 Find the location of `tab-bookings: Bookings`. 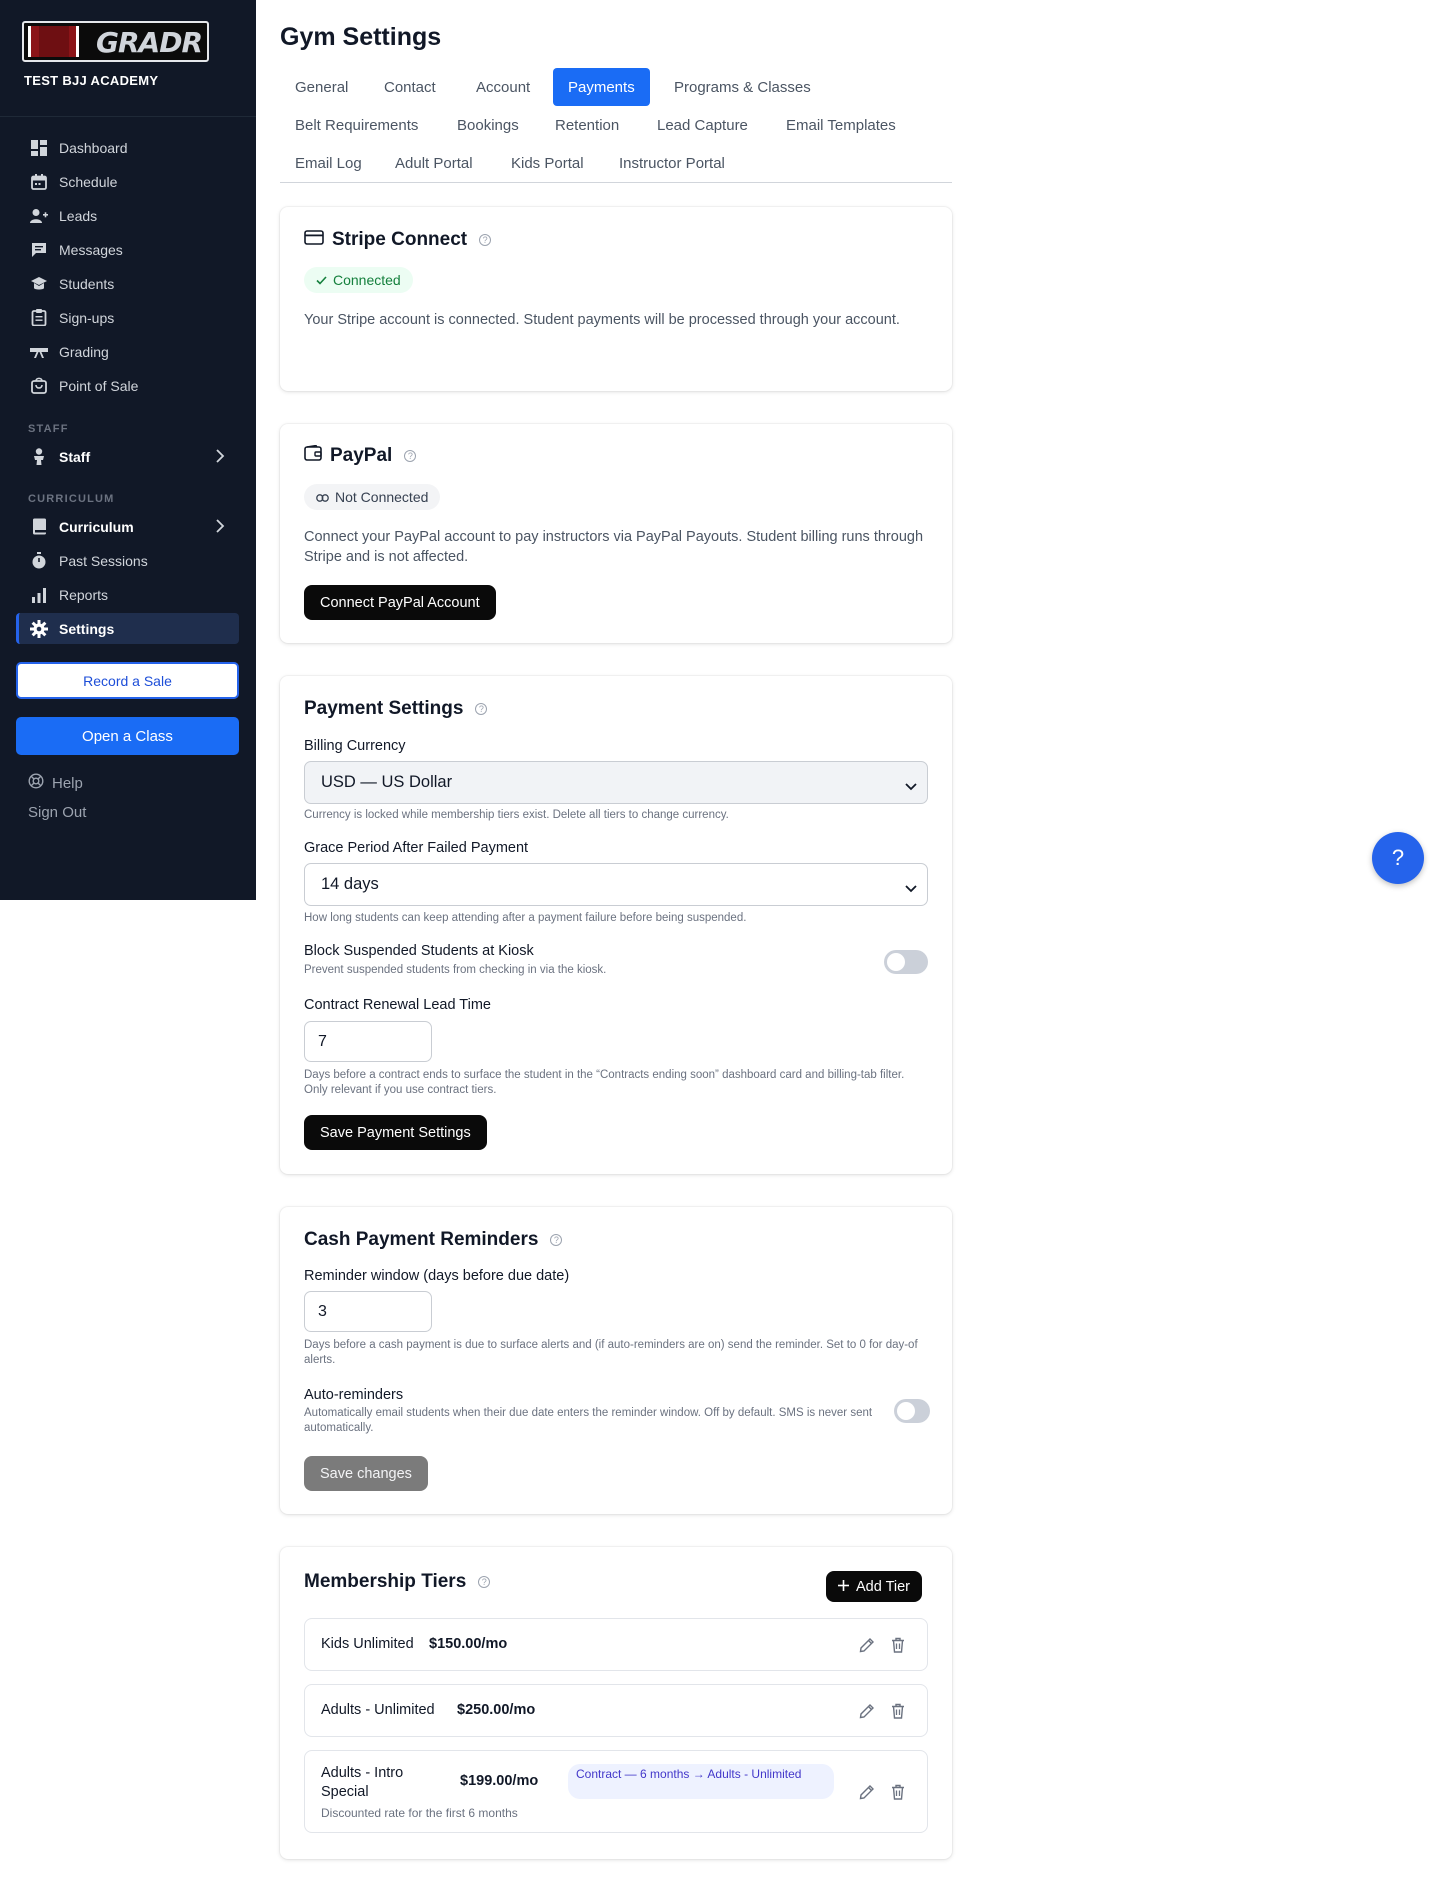

tab-bookings: Bookings is located at coordinates (488, 125).